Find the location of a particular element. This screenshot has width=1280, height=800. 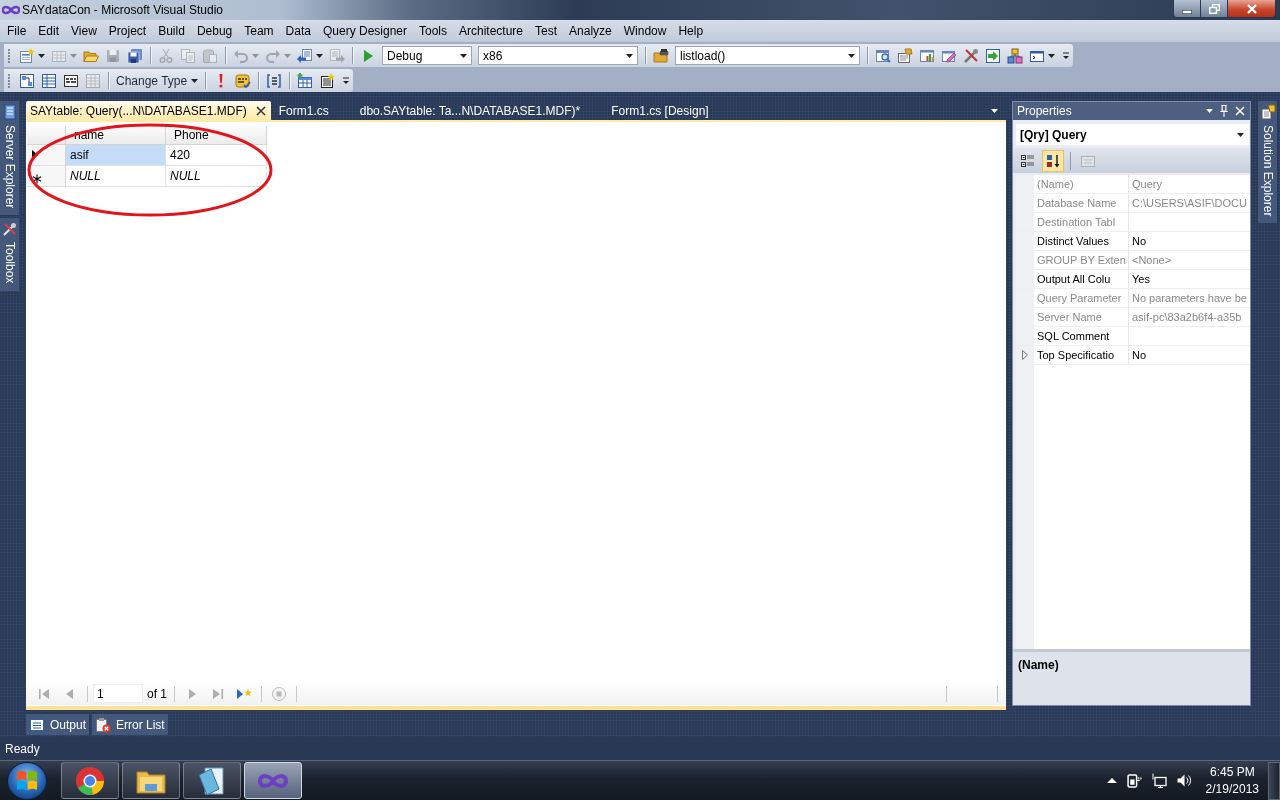

input-field: 1 is located at coordinates (118, 693).